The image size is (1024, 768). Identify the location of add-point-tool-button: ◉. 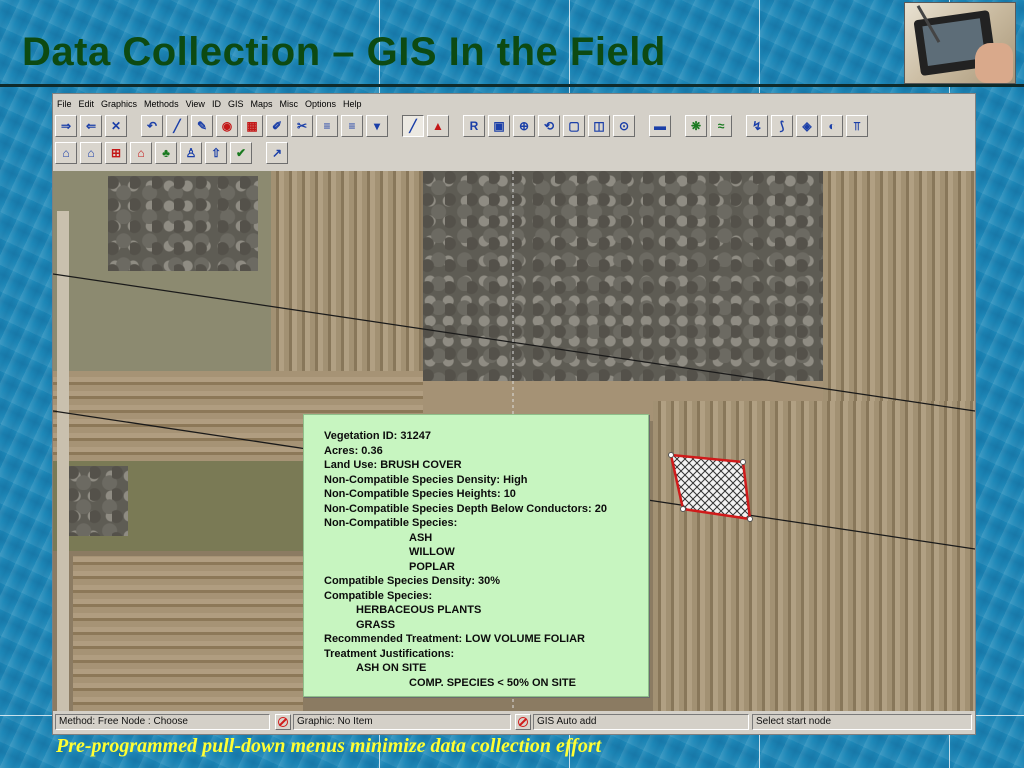
(227, 126).